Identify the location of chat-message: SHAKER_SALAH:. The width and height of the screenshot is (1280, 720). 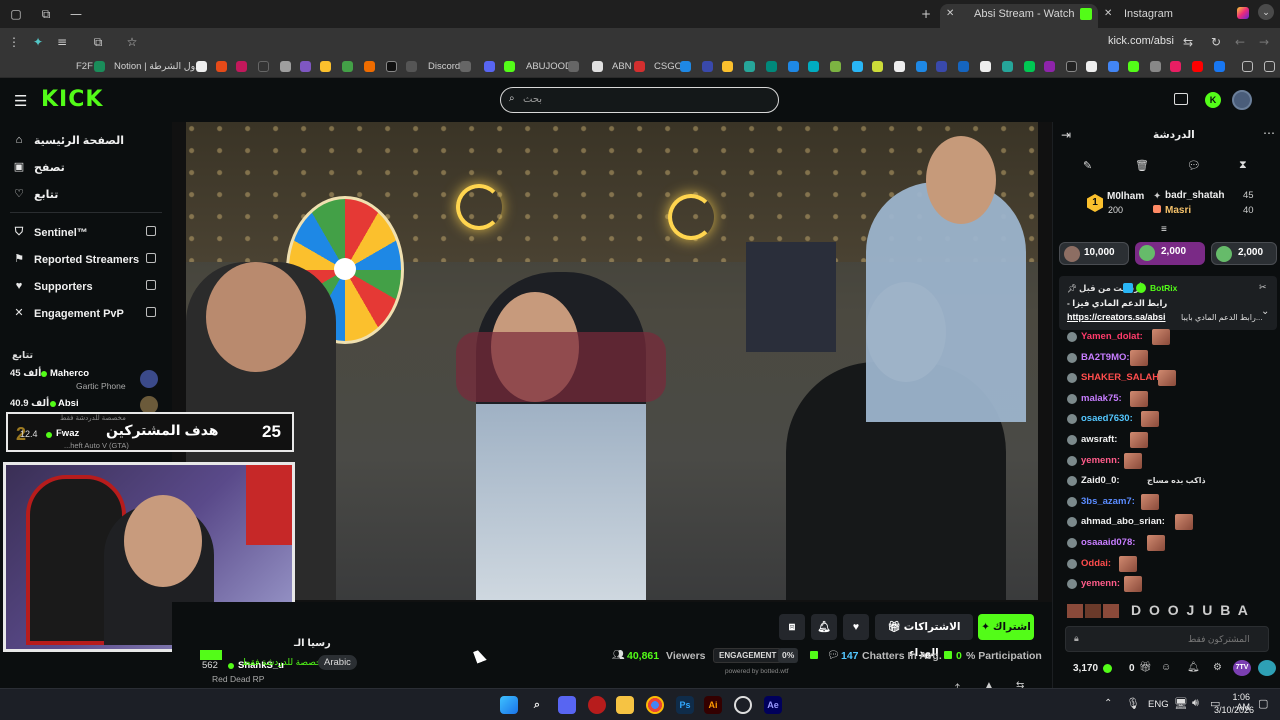
(1172, 378).